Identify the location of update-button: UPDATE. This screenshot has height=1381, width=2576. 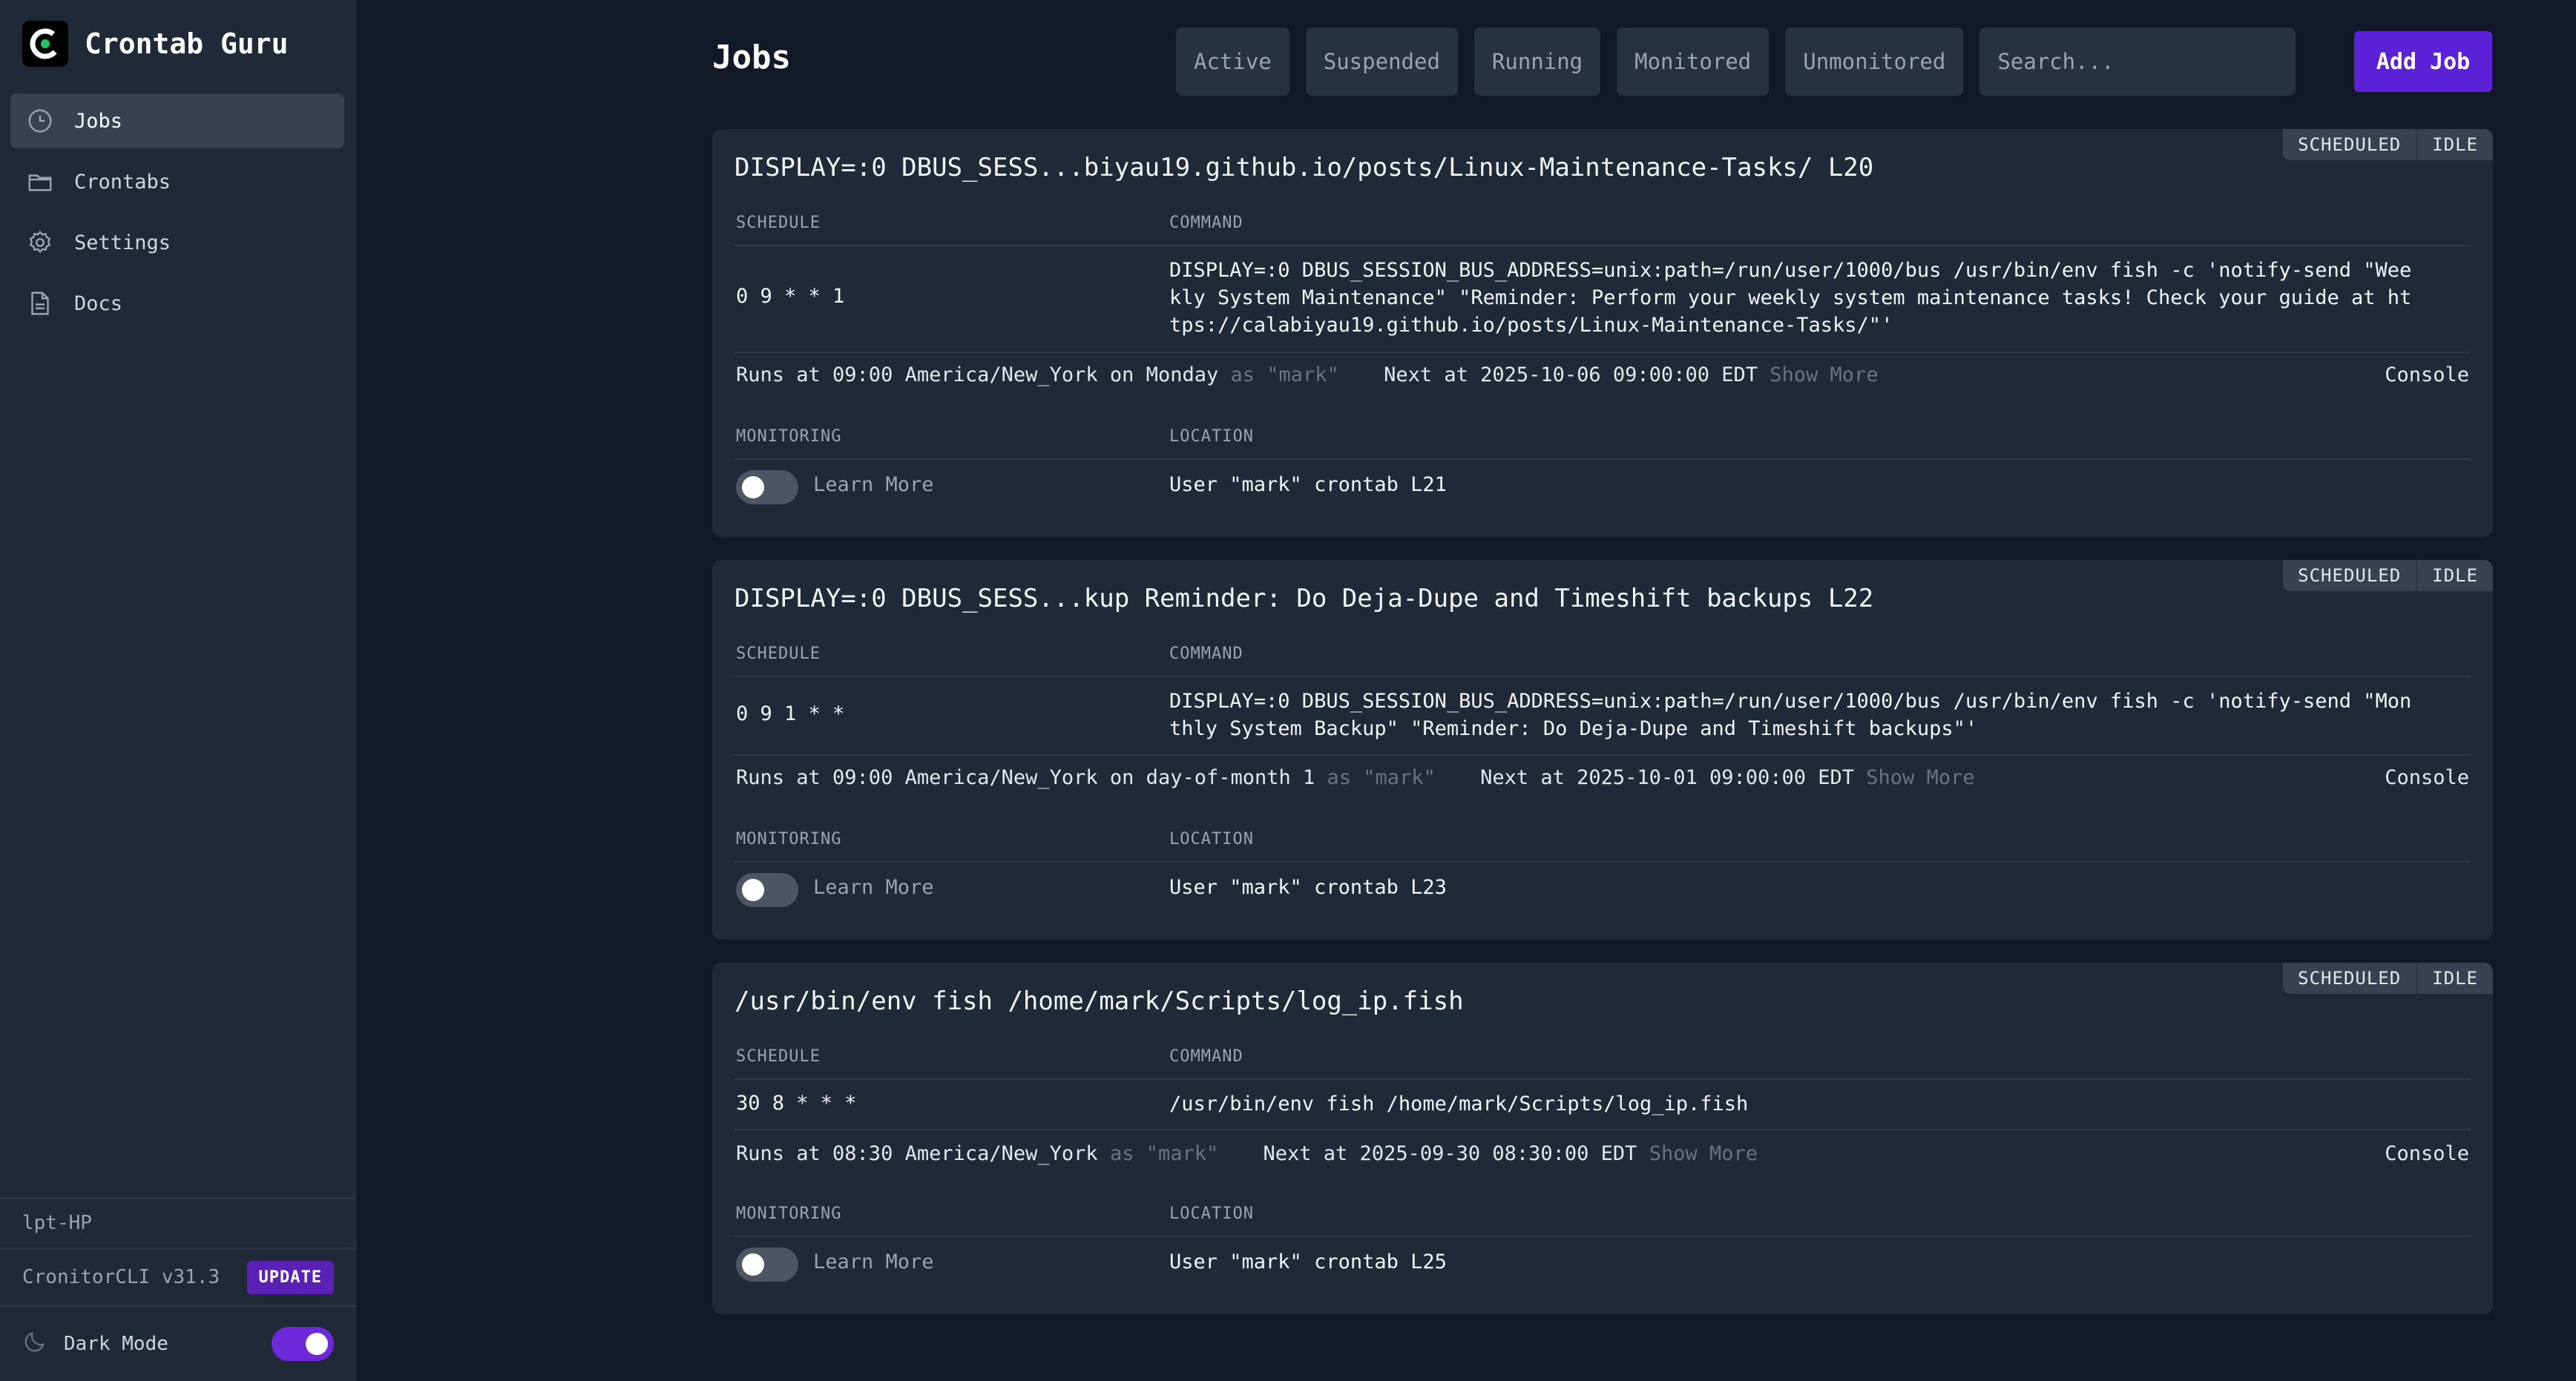
(290, 1277).